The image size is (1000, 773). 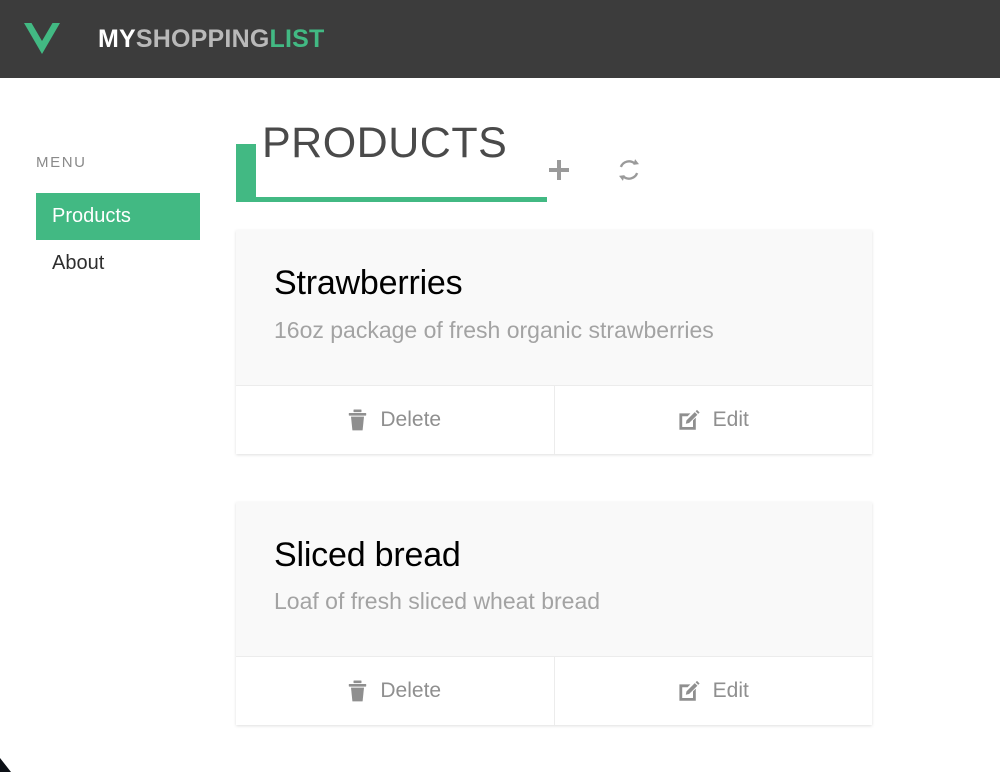 I want to click on add-product-button, so click(x=559, y=170).